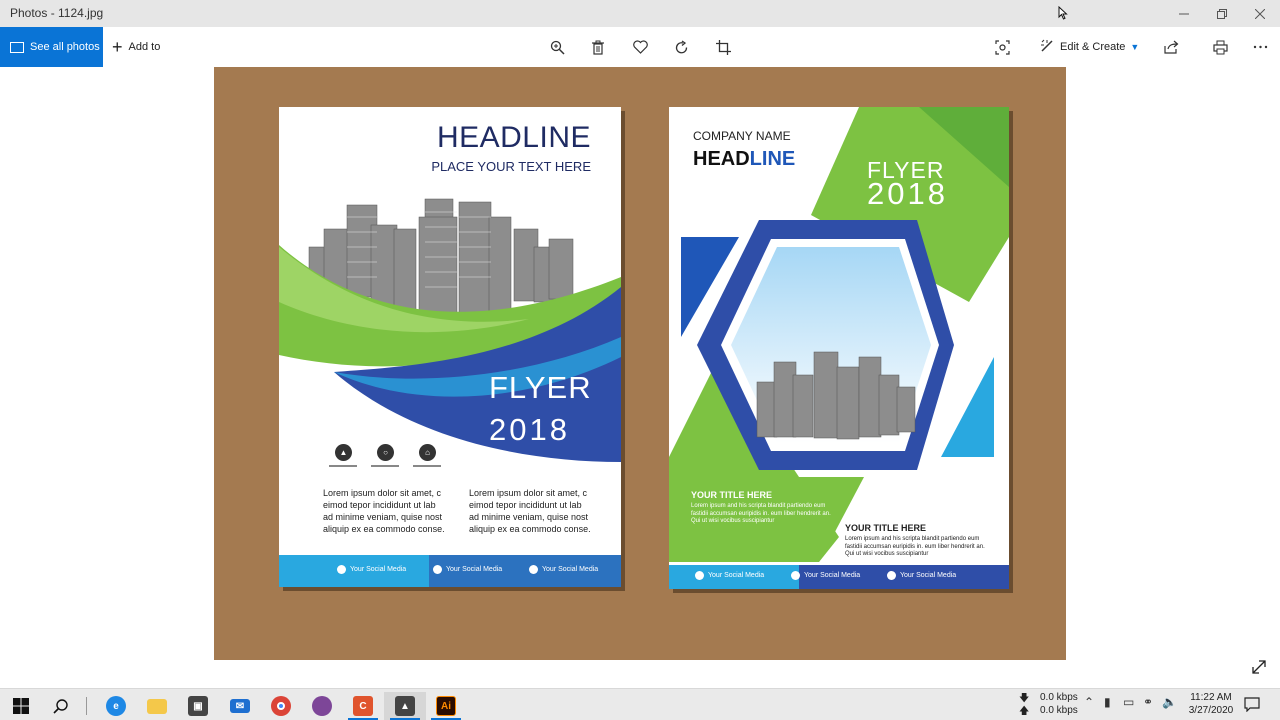  Describe the element at coordinates (17, 47) in the screenshot. I see `gallery-icon` at that location.